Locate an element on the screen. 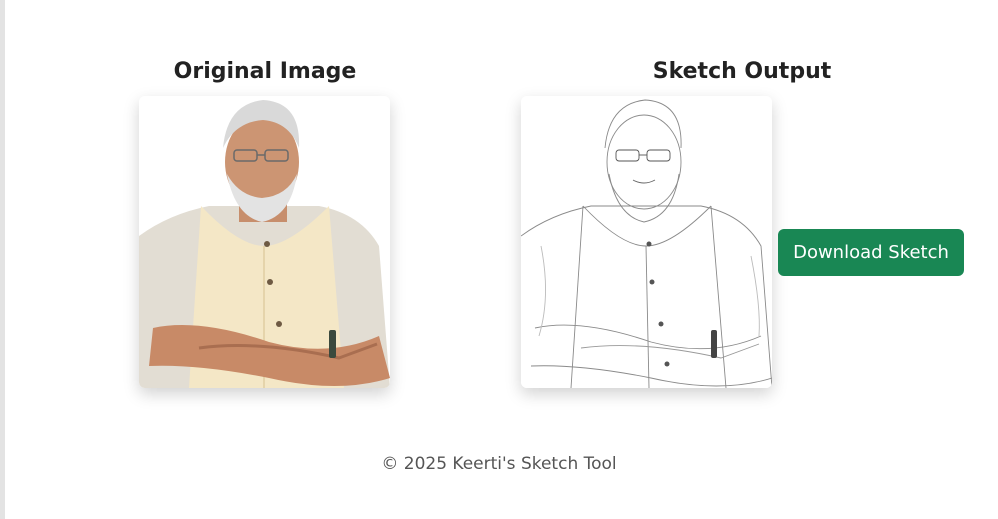 This screenshot has height=519, width=998. sketch-portrait-graphic is located at coordinates (646, 242).